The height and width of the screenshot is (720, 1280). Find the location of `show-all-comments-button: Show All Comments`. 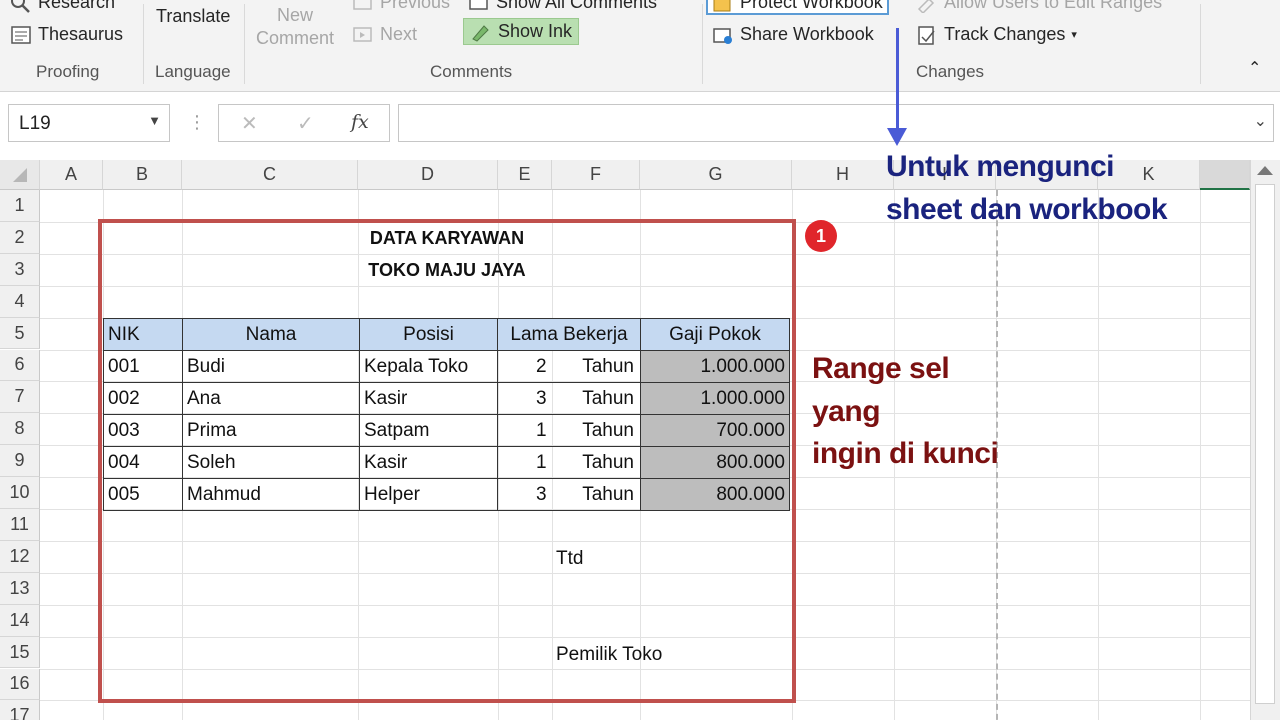

show-all-comments-button: Show All Comments is located at coordinates (562, 6).